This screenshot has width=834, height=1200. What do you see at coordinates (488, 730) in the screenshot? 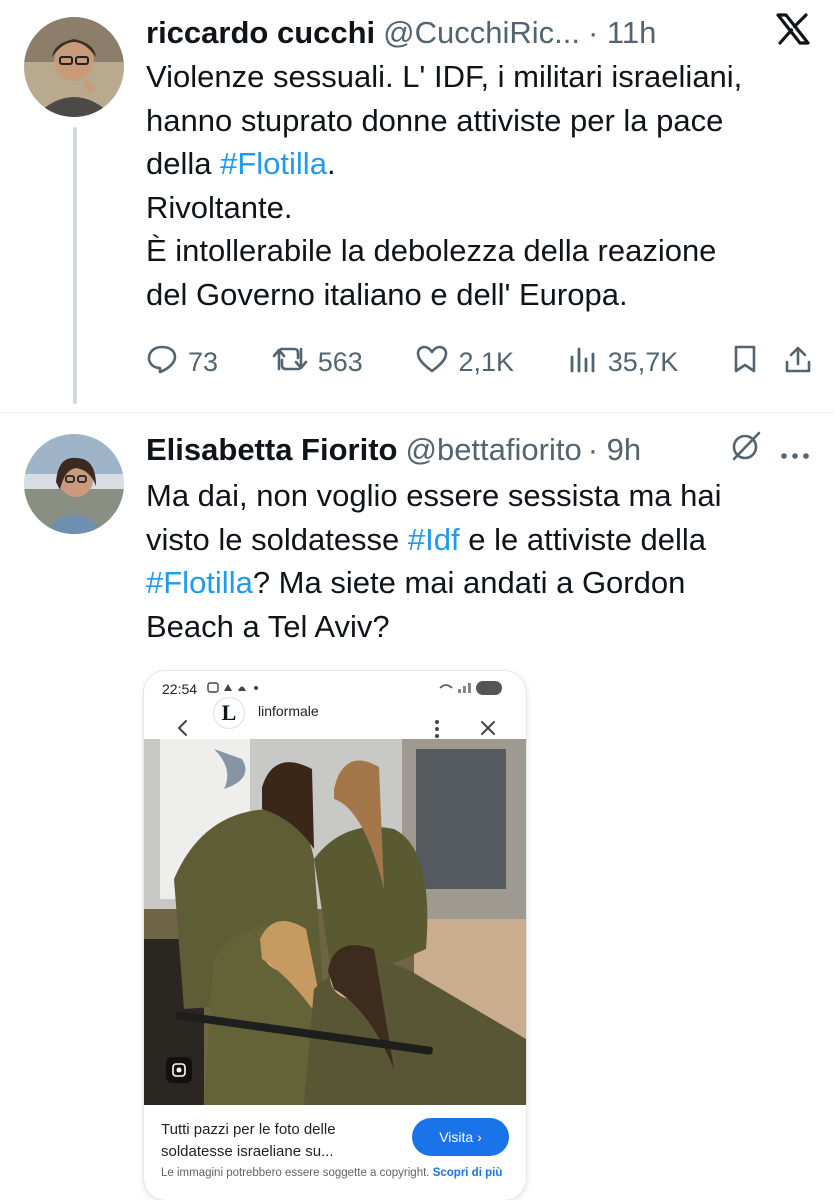
I see `close-icon` at bounding box center [488, 730].